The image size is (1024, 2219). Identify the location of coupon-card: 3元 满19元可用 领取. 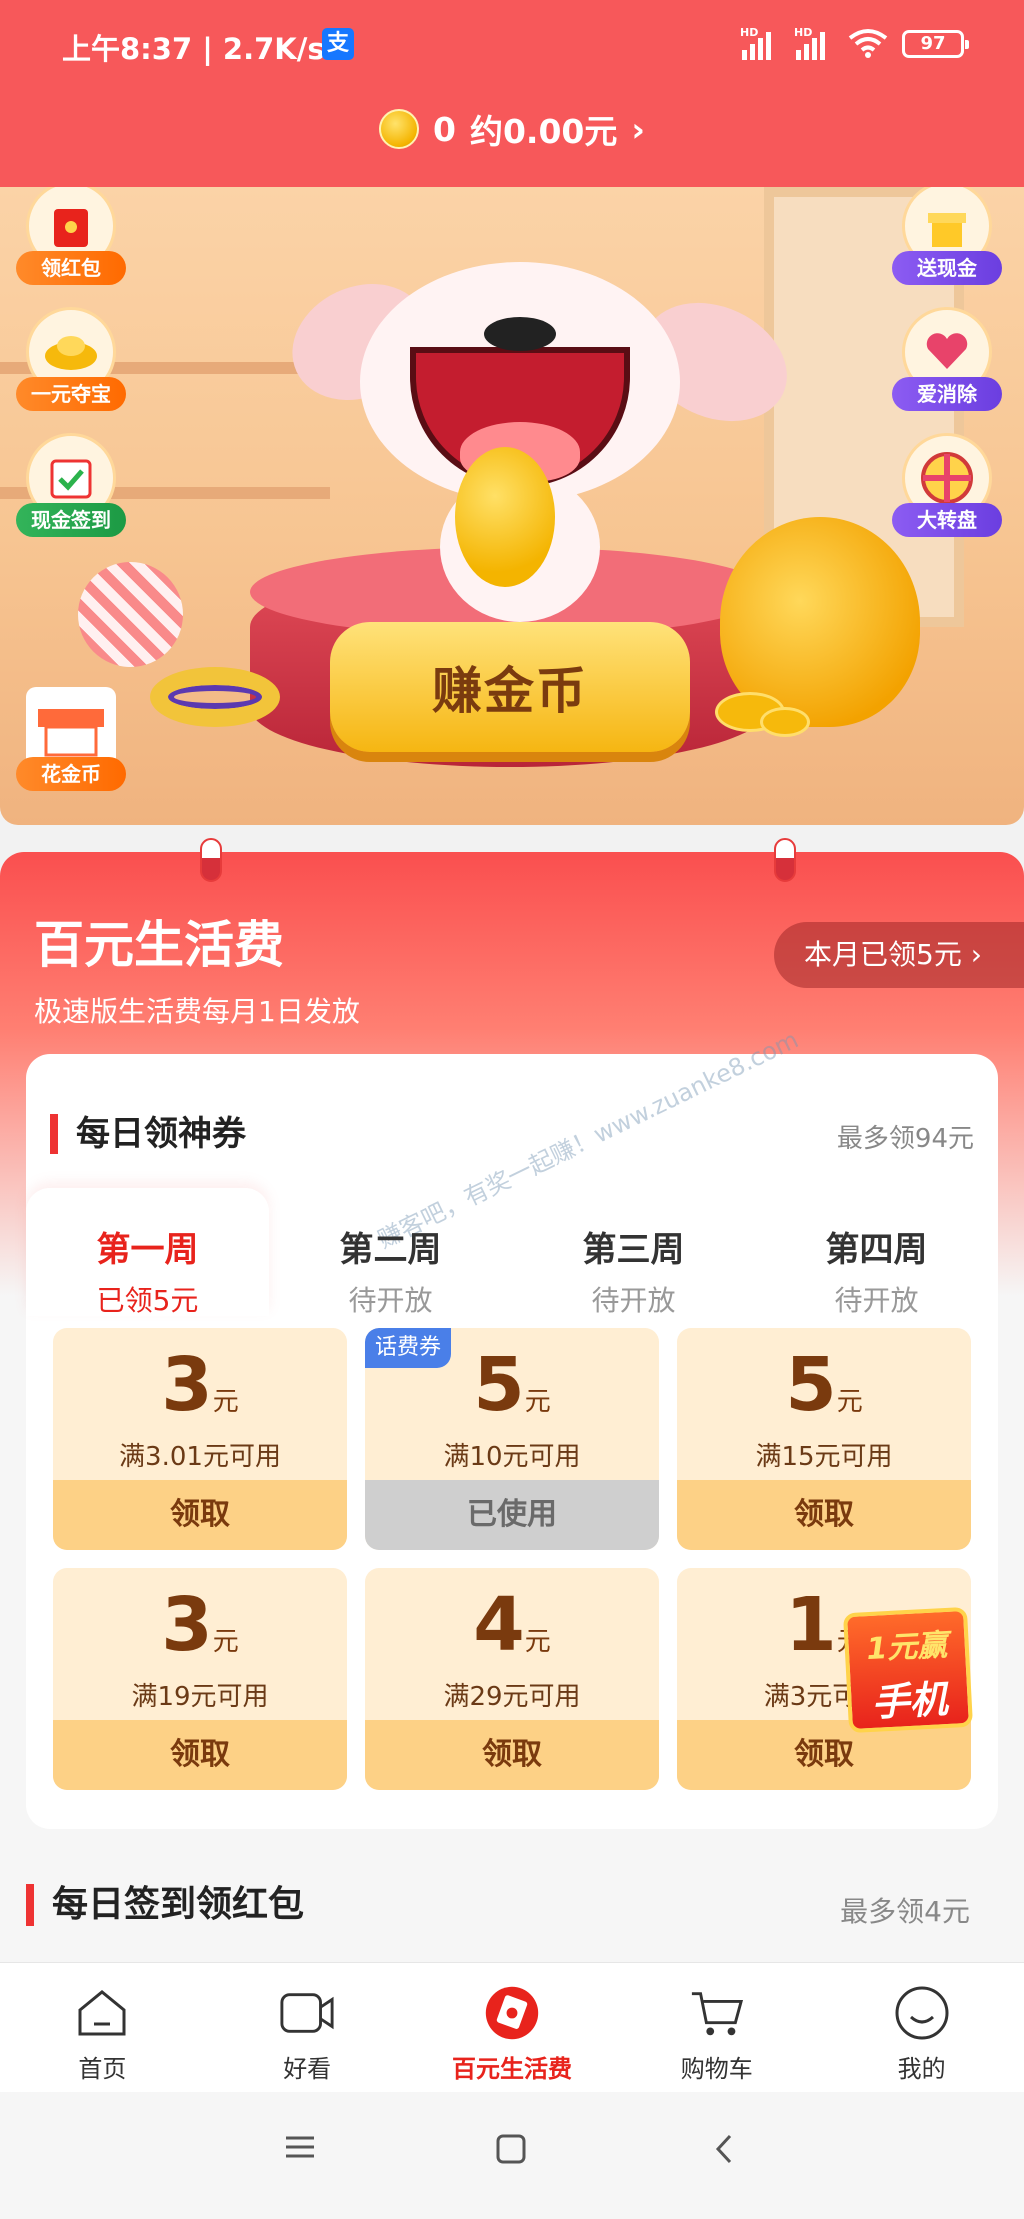
(200, 1679).